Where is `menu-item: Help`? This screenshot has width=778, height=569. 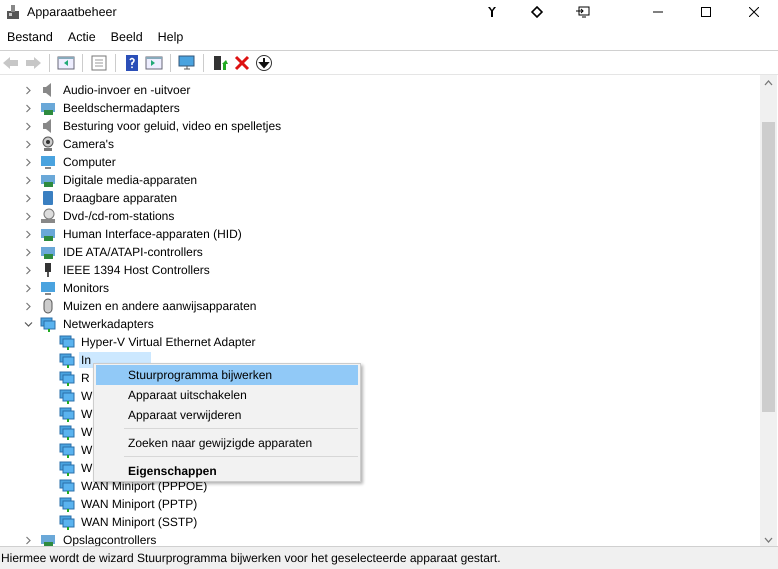 menu-item: Help is located at coordinates (171, 37).